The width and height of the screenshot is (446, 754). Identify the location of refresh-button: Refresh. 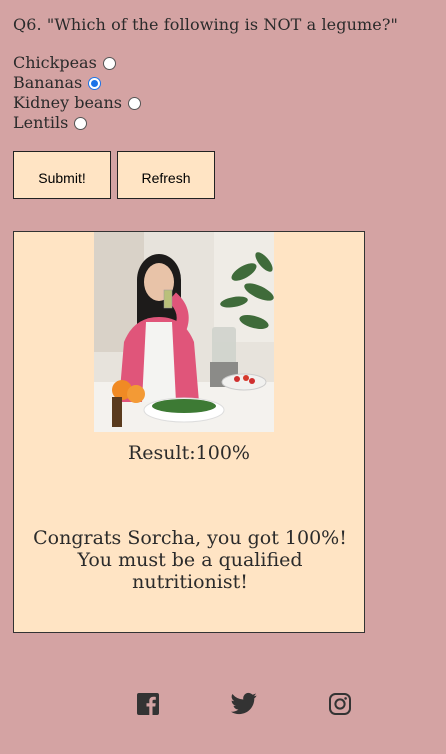
(166, 175).